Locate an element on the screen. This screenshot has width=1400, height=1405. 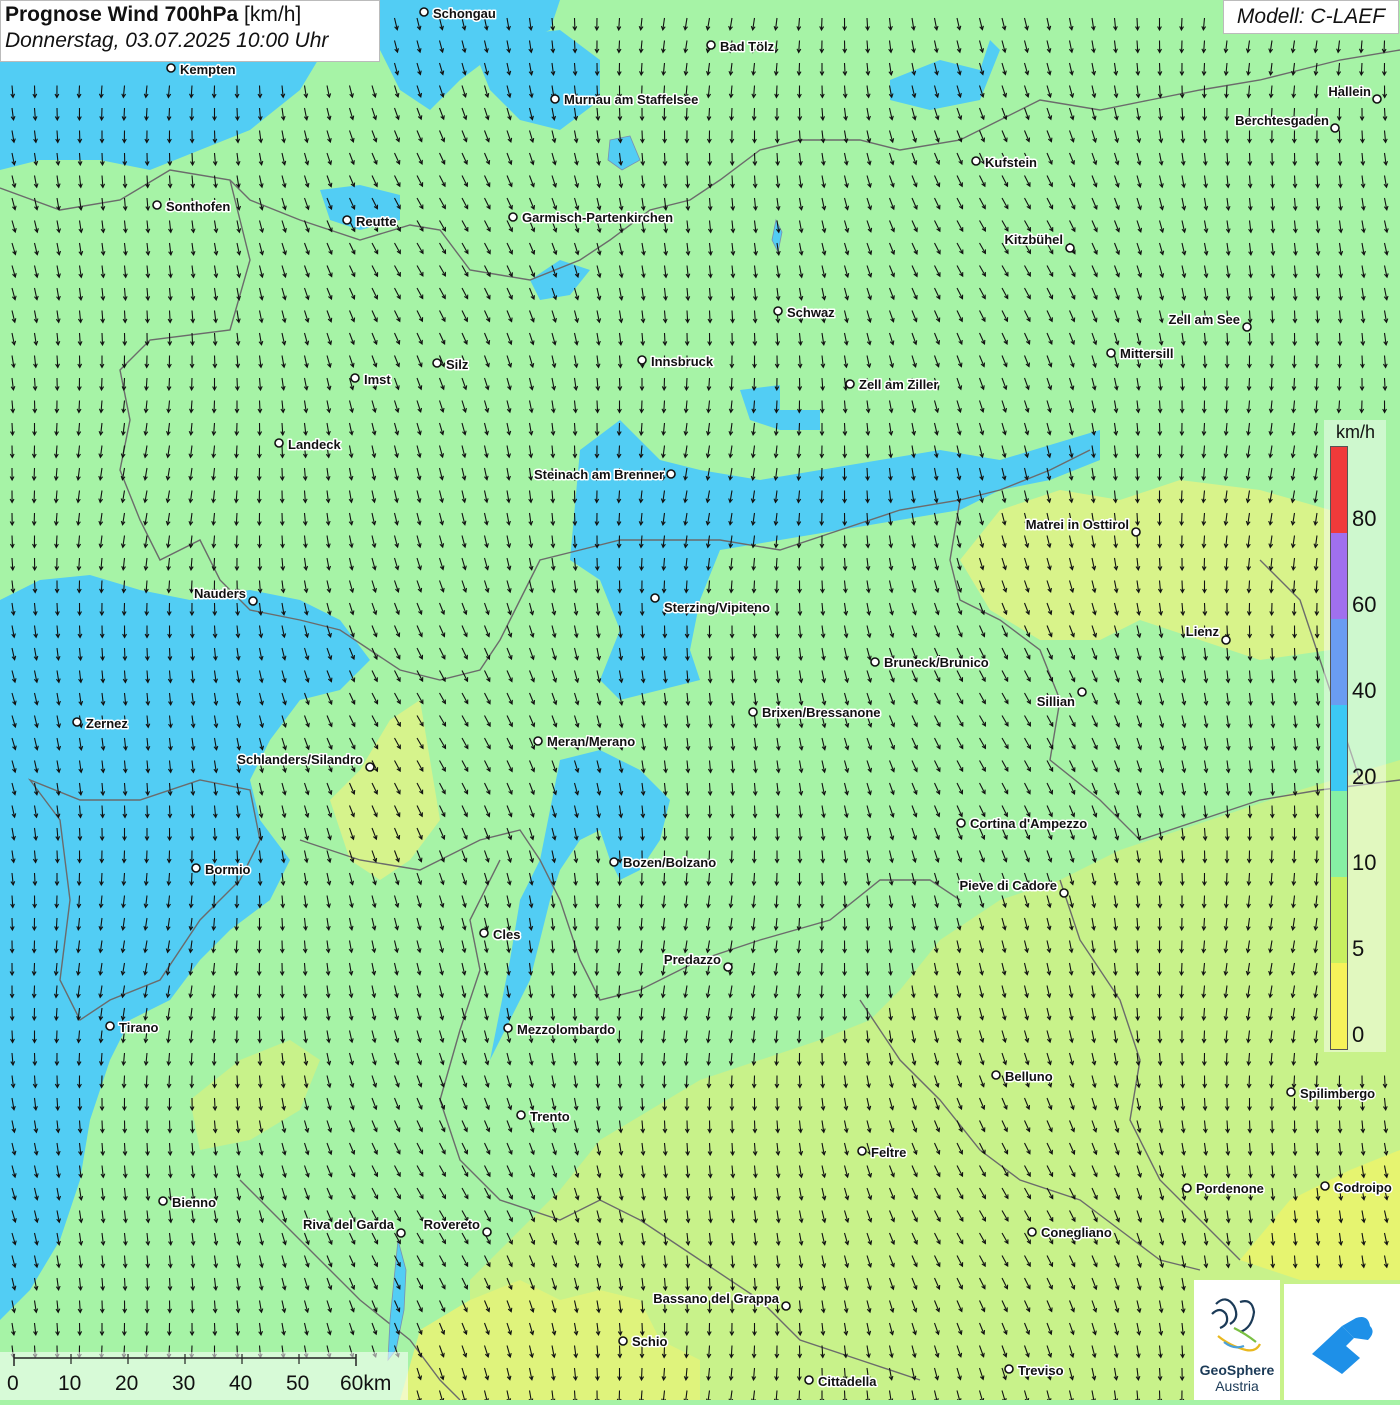
city-bruneck-brunico: Bruneck/Brunico is located at coordinates (930, 663).